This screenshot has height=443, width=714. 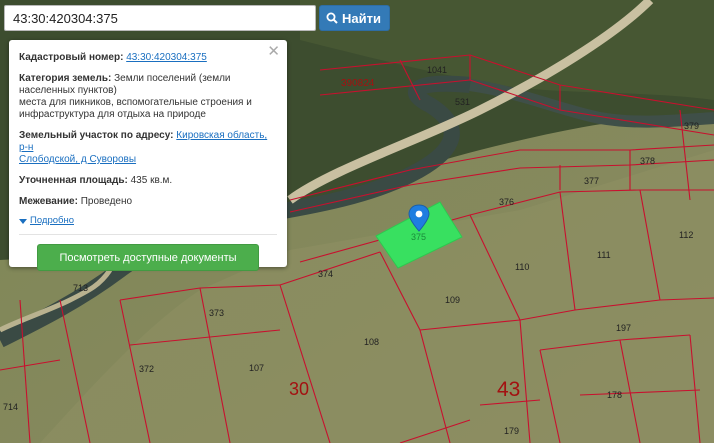 I want to click on quarter-label: 30, so click(x=299, y=389).